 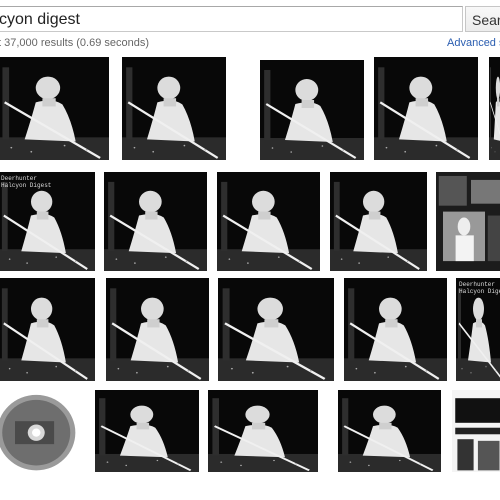 I want to click on result-stats: t 37,000 results (0.69 seconds), so click(x=75, y=43).